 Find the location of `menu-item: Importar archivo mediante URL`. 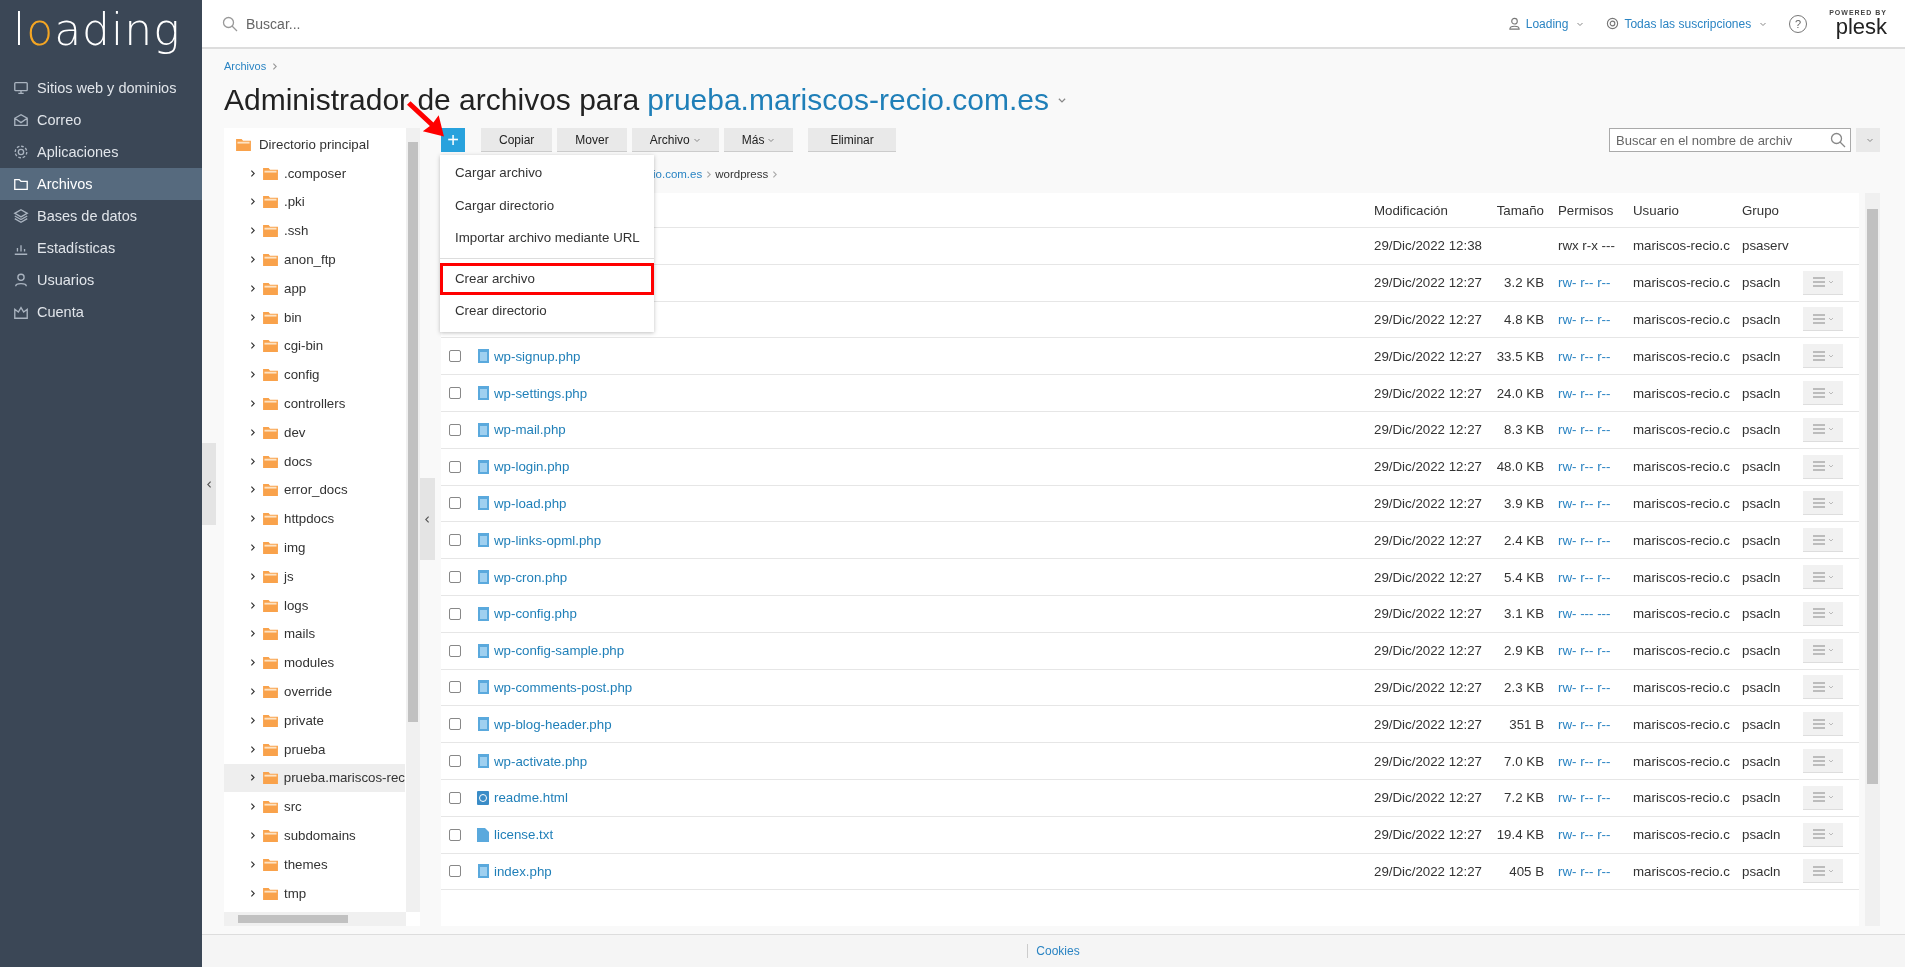

menu-item: Importar archivo mediante URL is located at coordinates (547, 238).